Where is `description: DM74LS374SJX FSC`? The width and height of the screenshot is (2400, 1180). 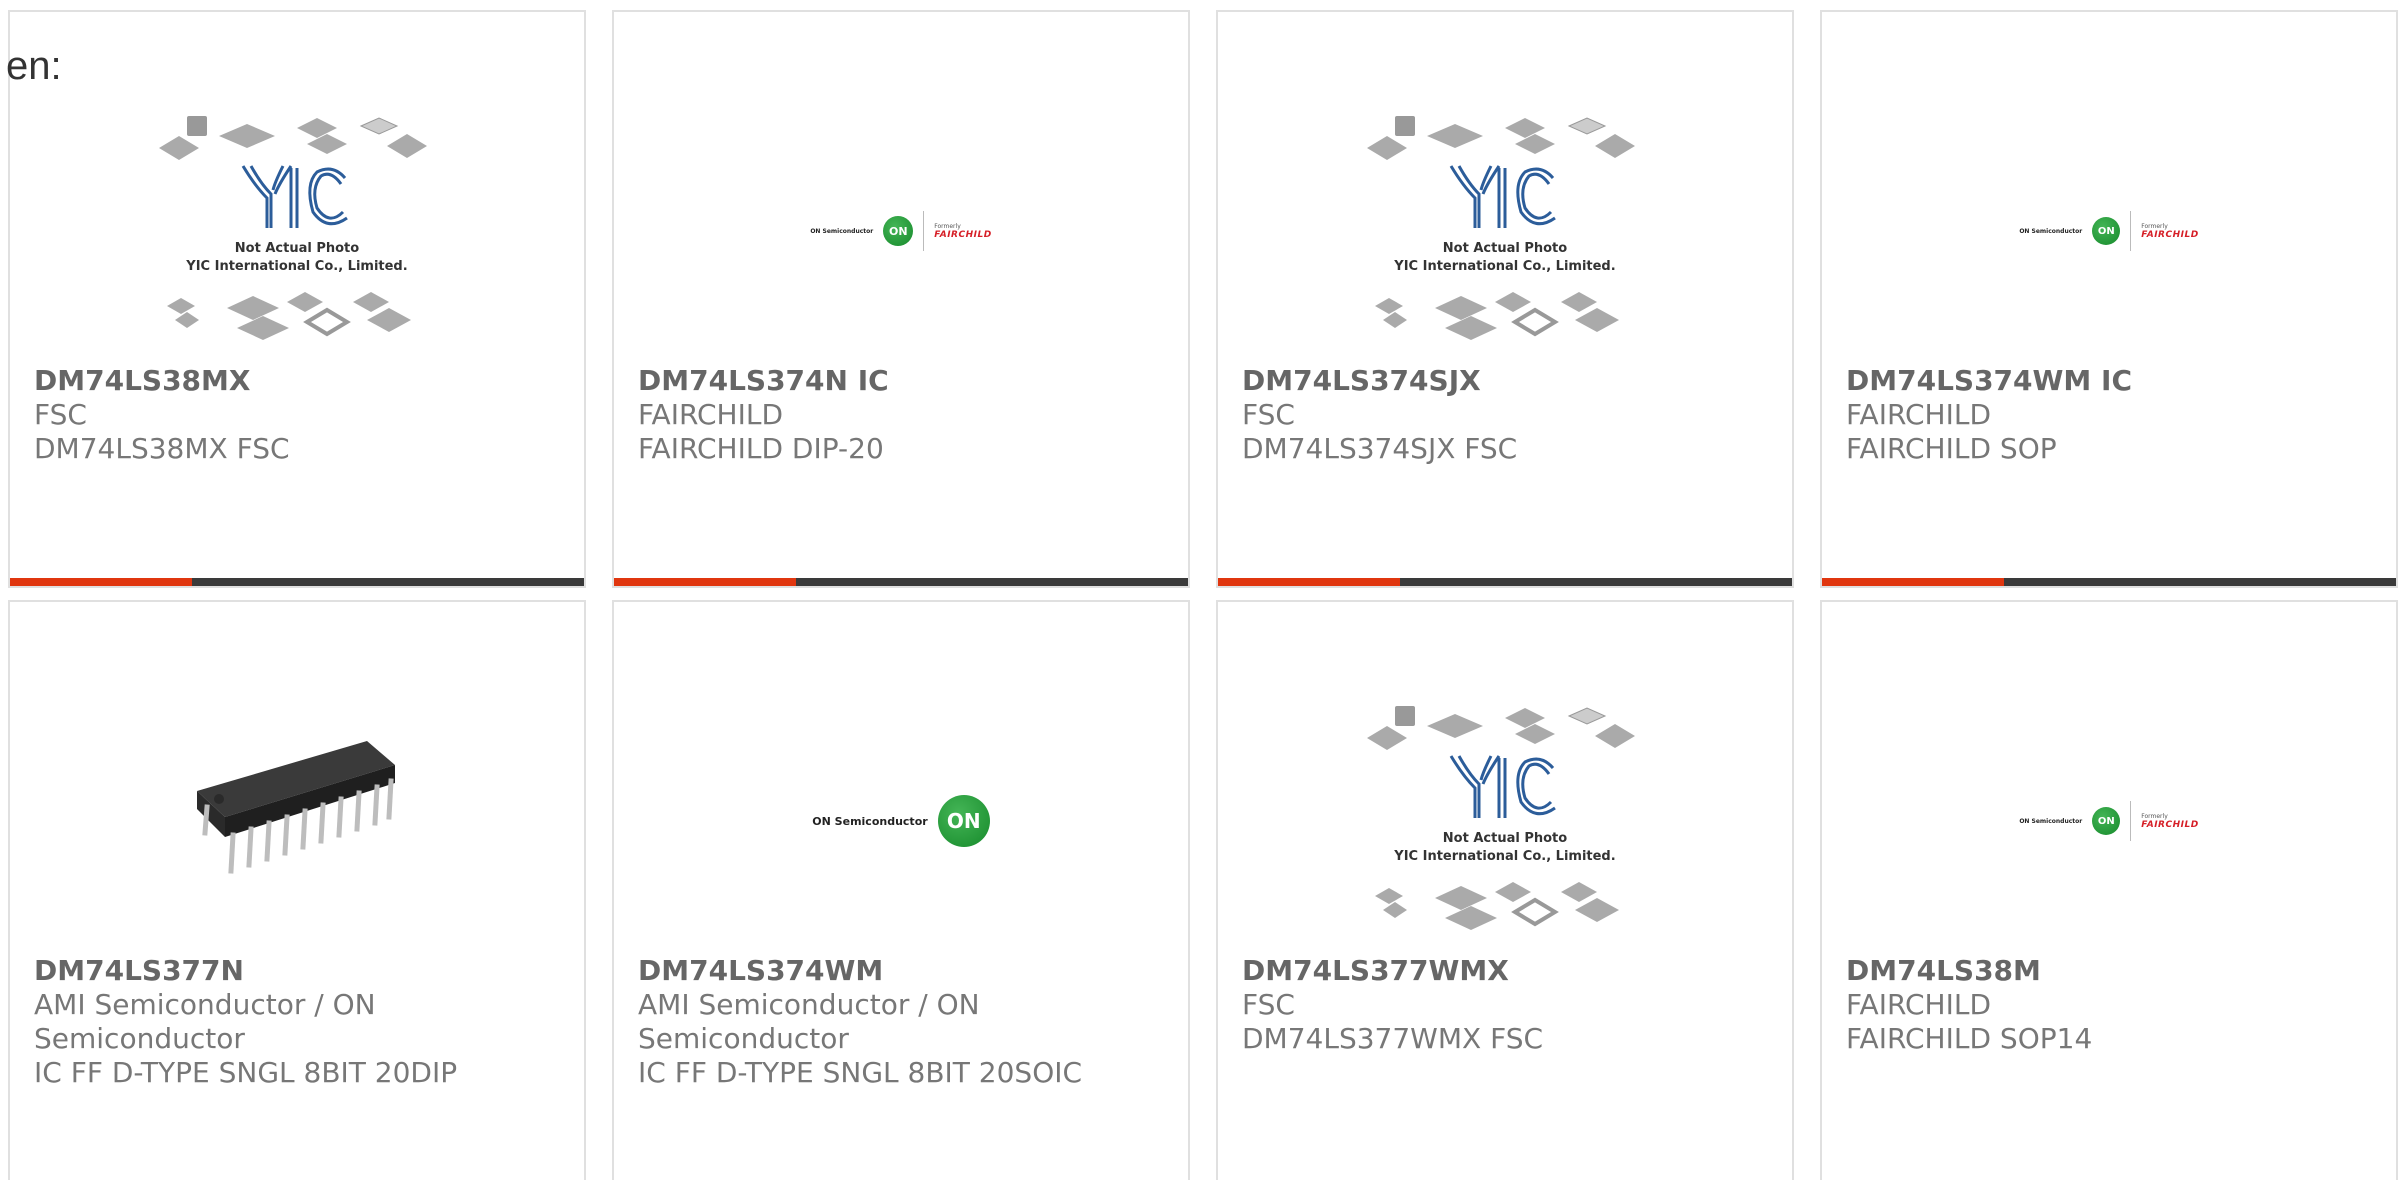
description: DM74LS374SJX FSC is located at coordinates (1380, 448).